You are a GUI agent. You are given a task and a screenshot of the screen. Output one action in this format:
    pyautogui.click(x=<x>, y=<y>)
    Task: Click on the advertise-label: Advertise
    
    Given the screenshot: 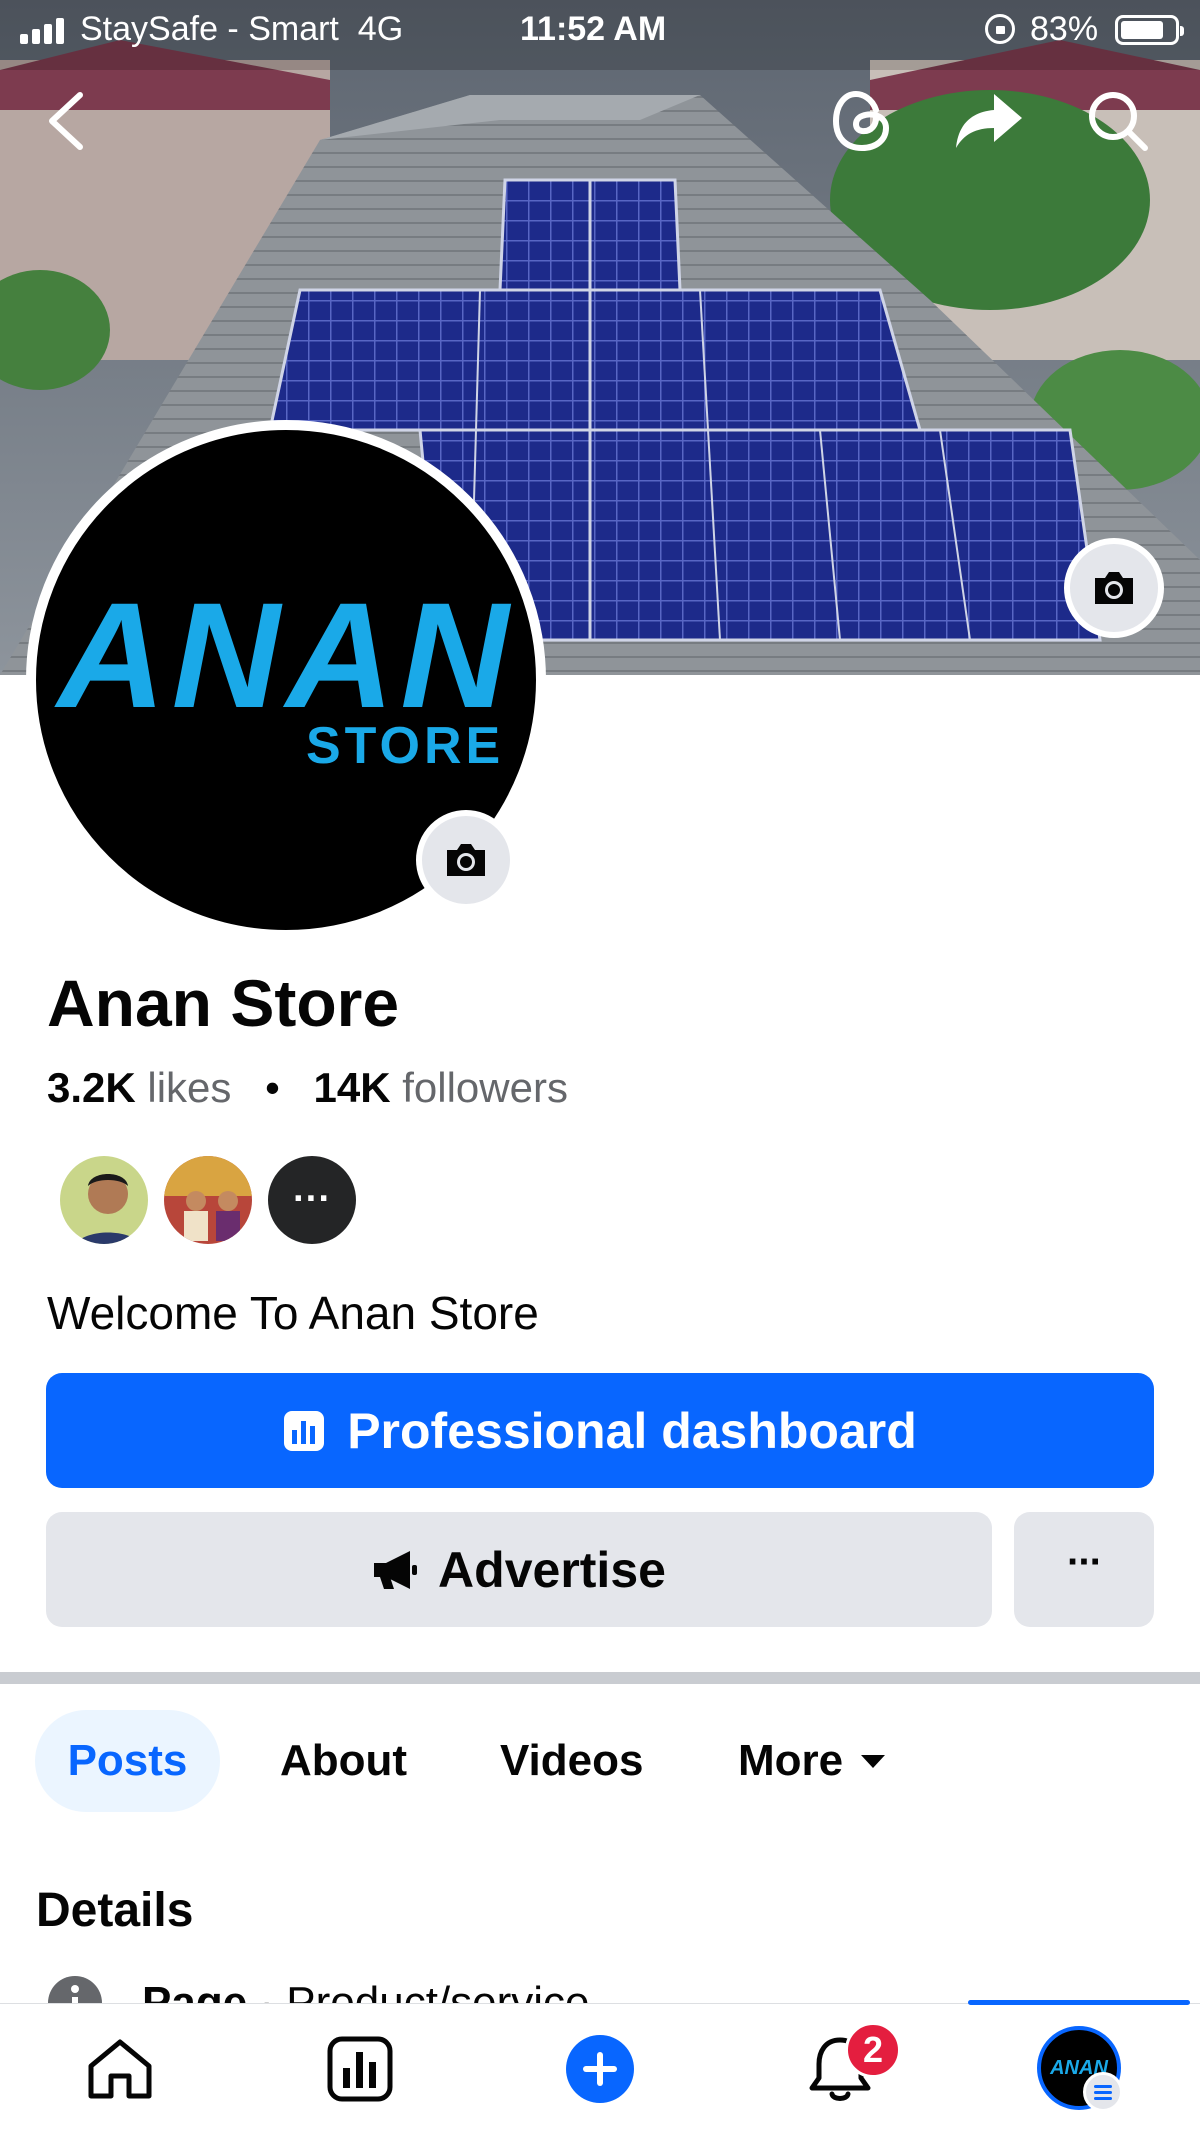 What is the action you would take?
    pyautogui.click(x=552, y=1569)
    